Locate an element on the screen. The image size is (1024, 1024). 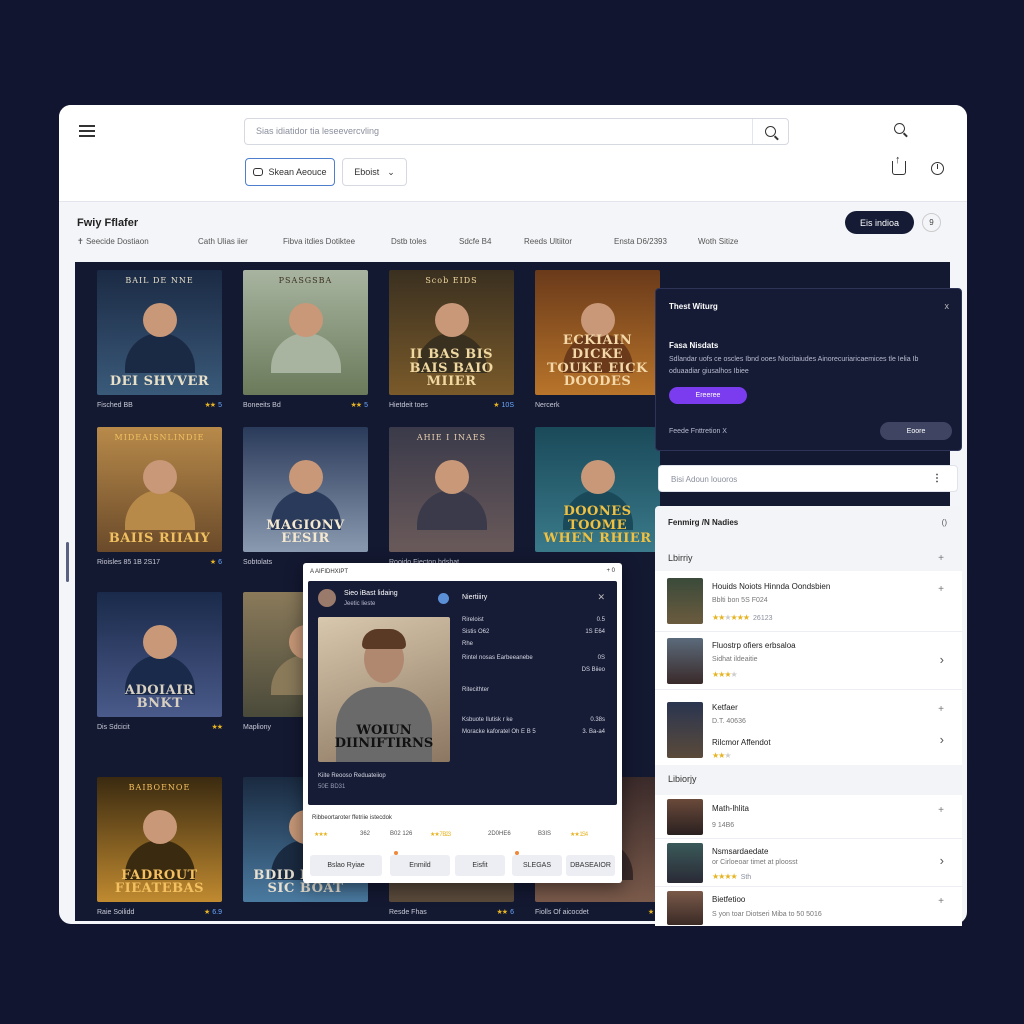
movie-card: ADOIAIR BNKT Dis Sdcicit ★★ is located at coordinates (160, 663).